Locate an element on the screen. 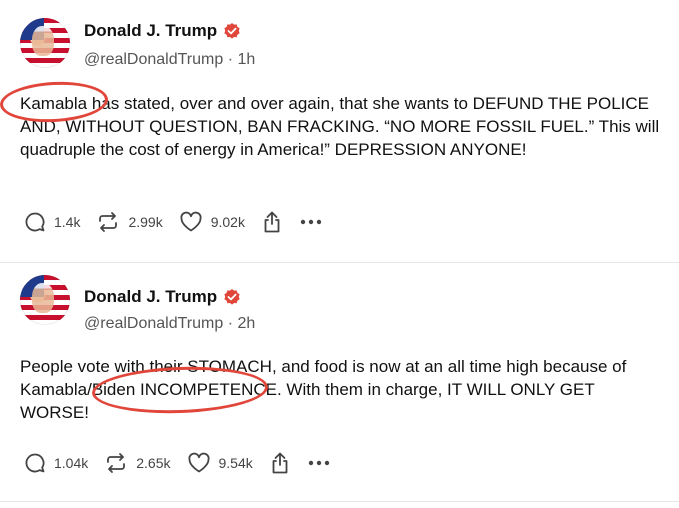 The image size is (679, 508). action-bar: 1.4k 2.99k 9.02k is located at coordinates (181, 222).